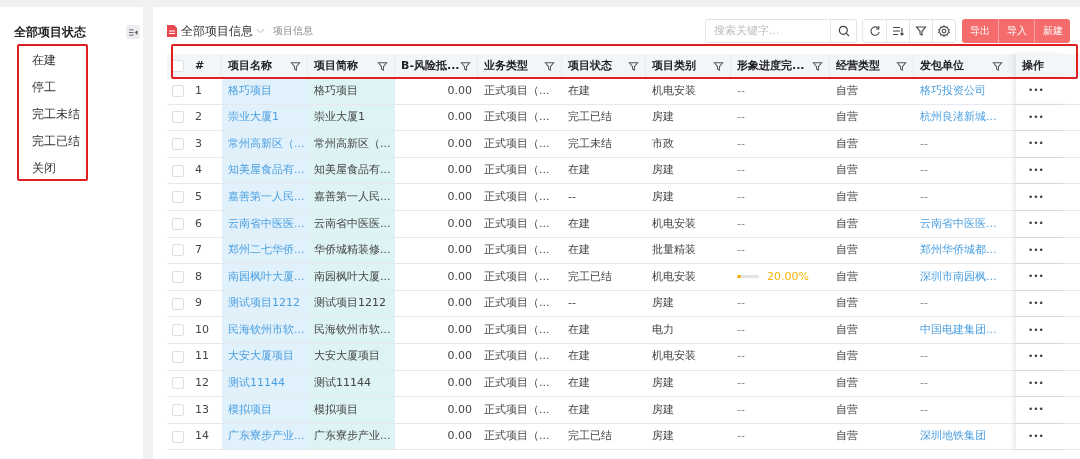 Image resolution: width=1080 pixels, height=459 pixels. What do you see at coordinates (663, 409) in the screenshot?
I see `table-cell-text: 房建` at bounding box center [663, 409].